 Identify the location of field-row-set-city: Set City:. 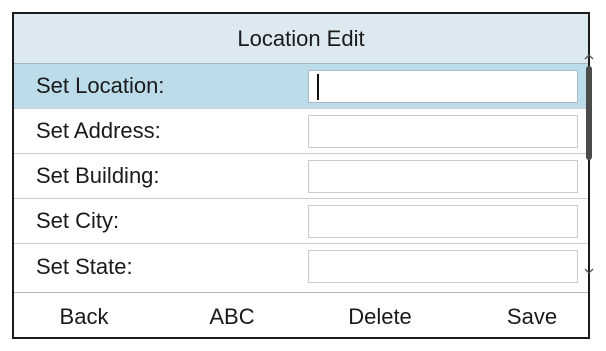
(301, 221).